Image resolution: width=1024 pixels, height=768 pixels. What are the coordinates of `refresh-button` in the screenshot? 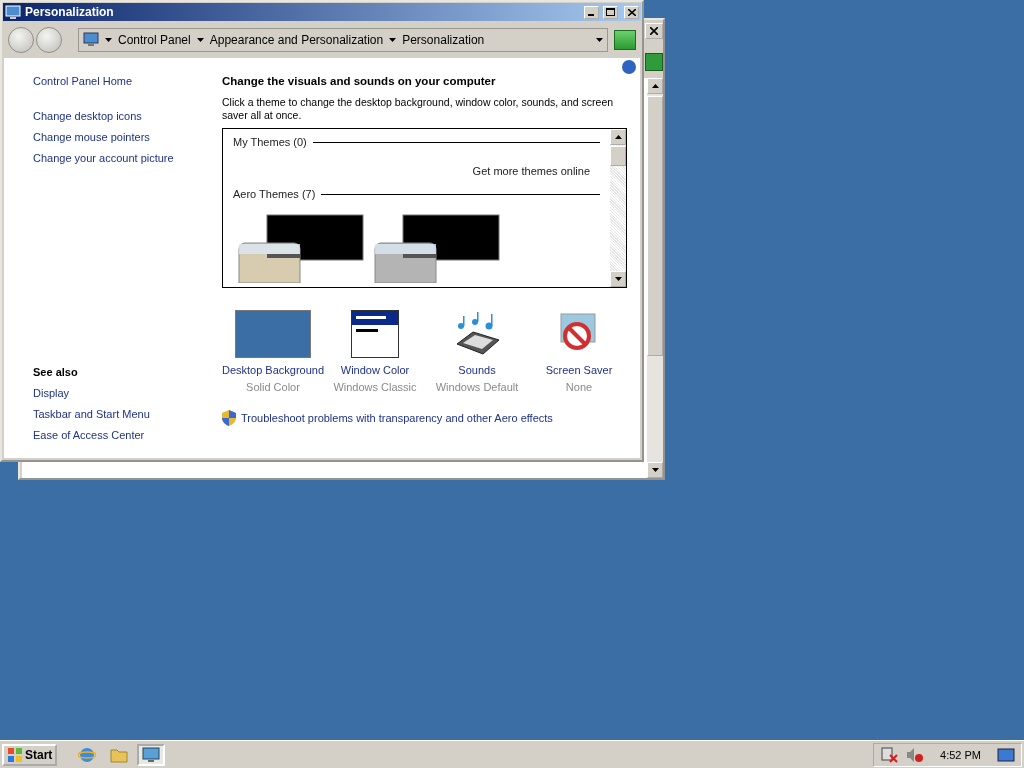 It's located at (625, 40).